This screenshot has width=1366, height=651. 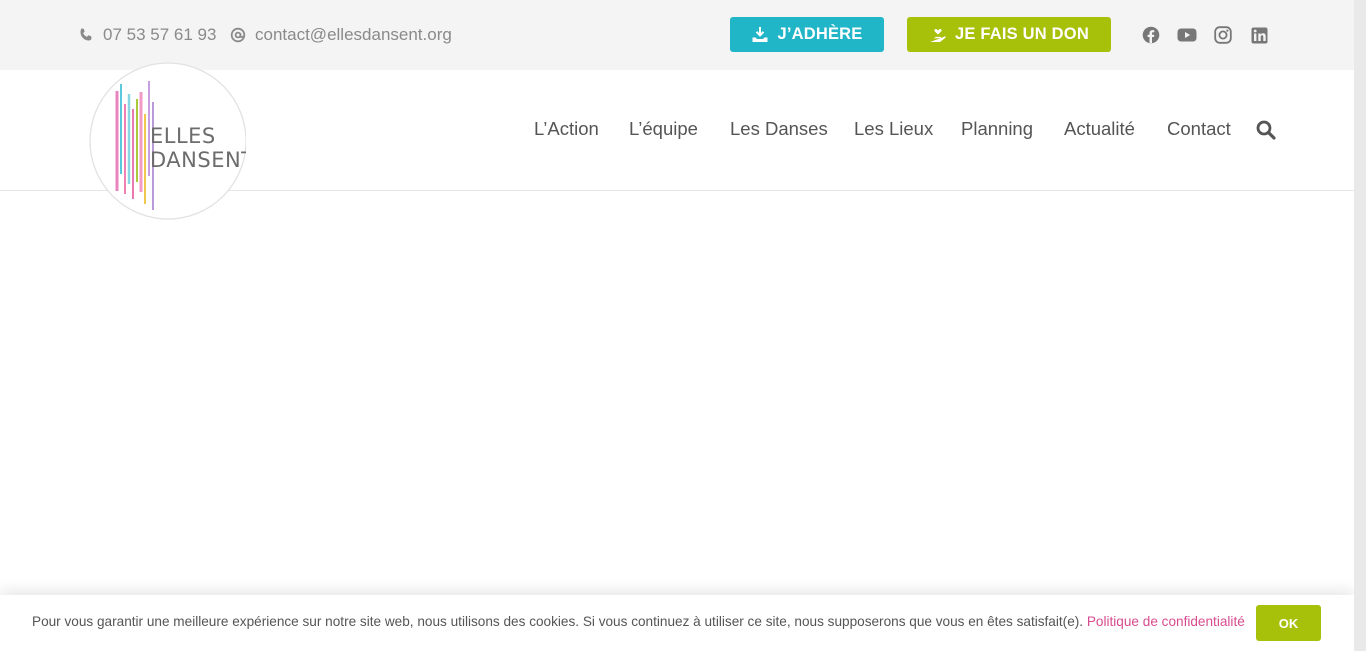 What do you see at coordinates (160, 34) in the screenshot?
I see `phone-number: 07 53 57 61 93` at bounding box center [160, 34].